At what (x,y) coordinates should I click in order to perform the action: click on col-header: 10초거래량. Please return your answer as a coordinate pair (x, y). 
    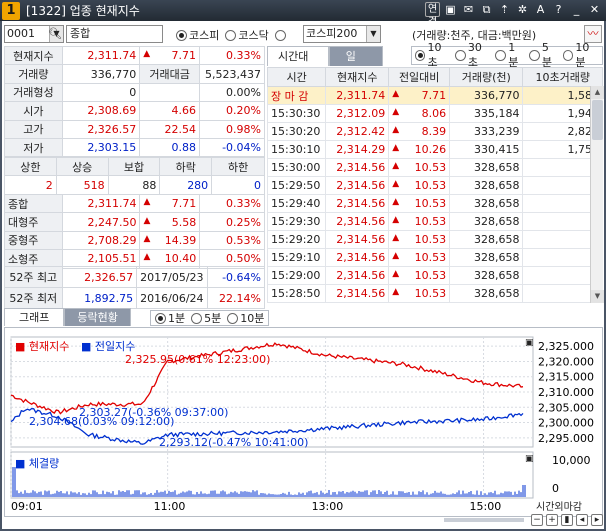
    Looking at the image, I should click on (562, 77).